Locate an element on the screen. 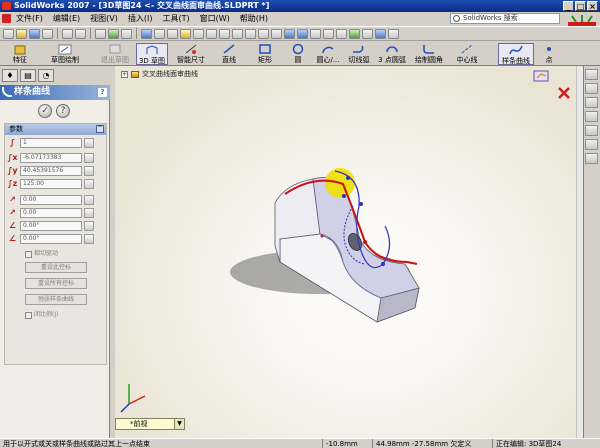 The width and height of the screenshot is (600, 448). library-tab-icon is located at coordinates (591, 88).